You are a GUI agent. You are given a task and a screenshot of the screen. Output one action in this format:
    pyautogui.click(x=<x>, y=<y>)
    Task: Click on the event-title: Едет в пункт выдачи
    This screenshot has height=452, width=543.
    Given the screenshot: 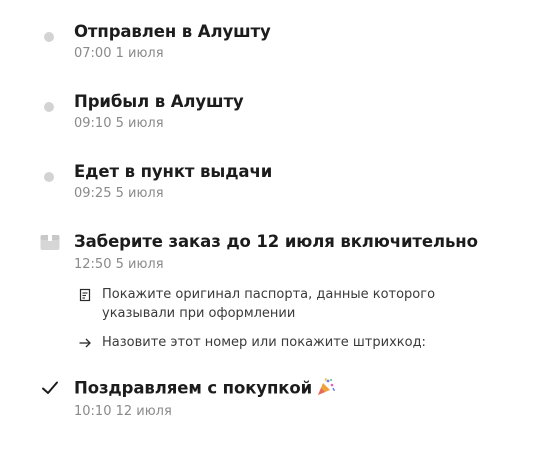 What is the action you would take?
    pyautogui.click(x=173, y=171)
    